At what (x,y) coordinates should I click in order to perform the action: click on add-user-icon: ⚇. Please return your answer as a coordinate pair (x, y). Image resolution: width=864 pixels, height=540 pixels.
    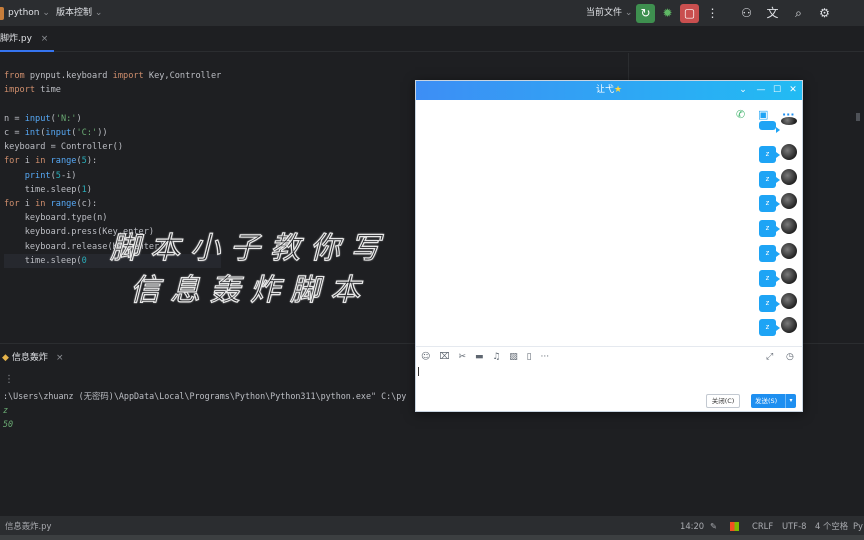
    Looking at the image, I should click on (746, 13).